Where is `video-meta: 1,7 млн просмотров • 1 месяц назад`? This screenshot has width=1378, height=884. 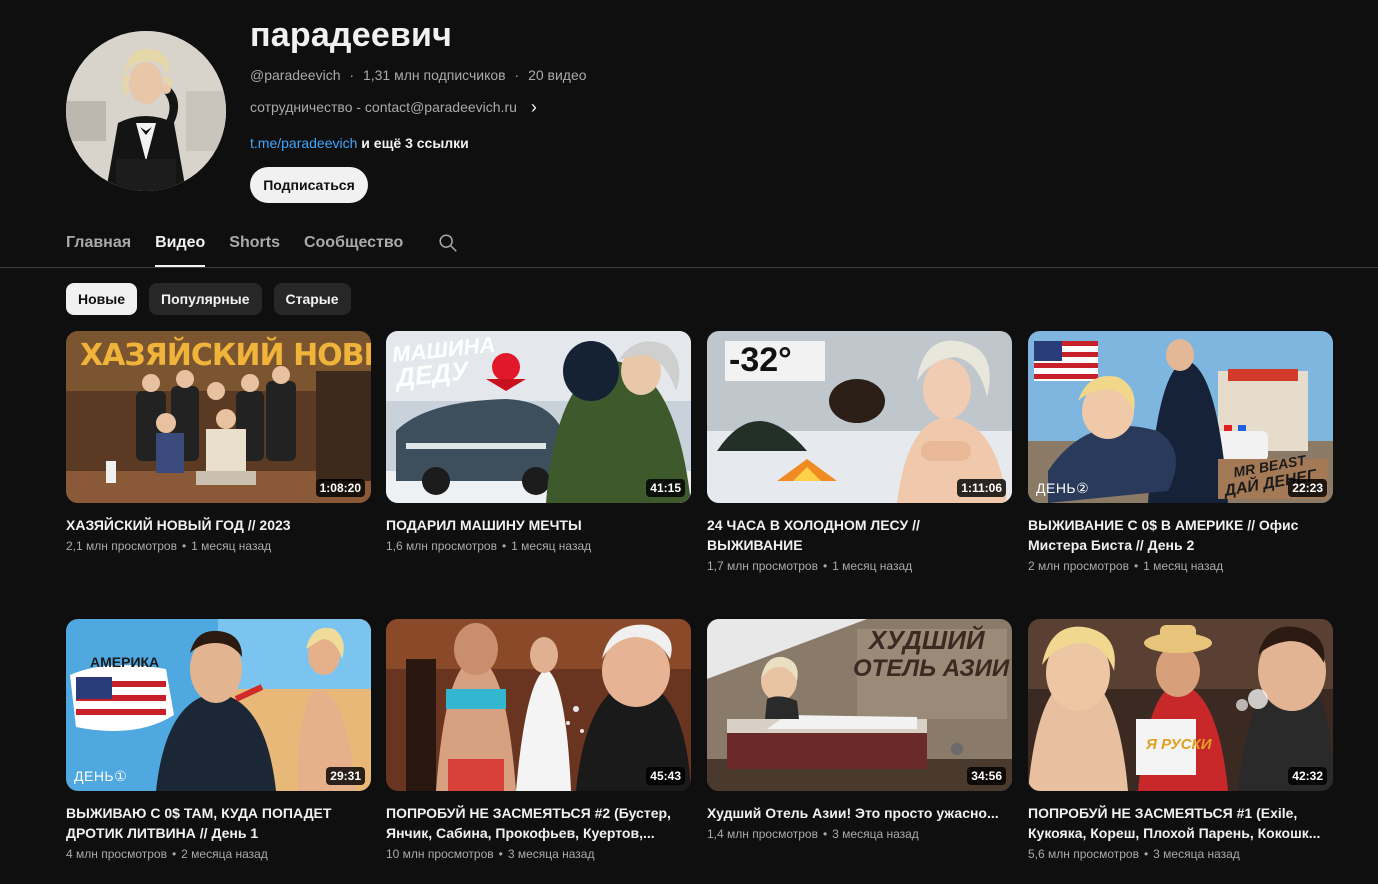 video-meta: 1,7 млн просмотров • 1 месяц назад is located at coordinates (859, 566).